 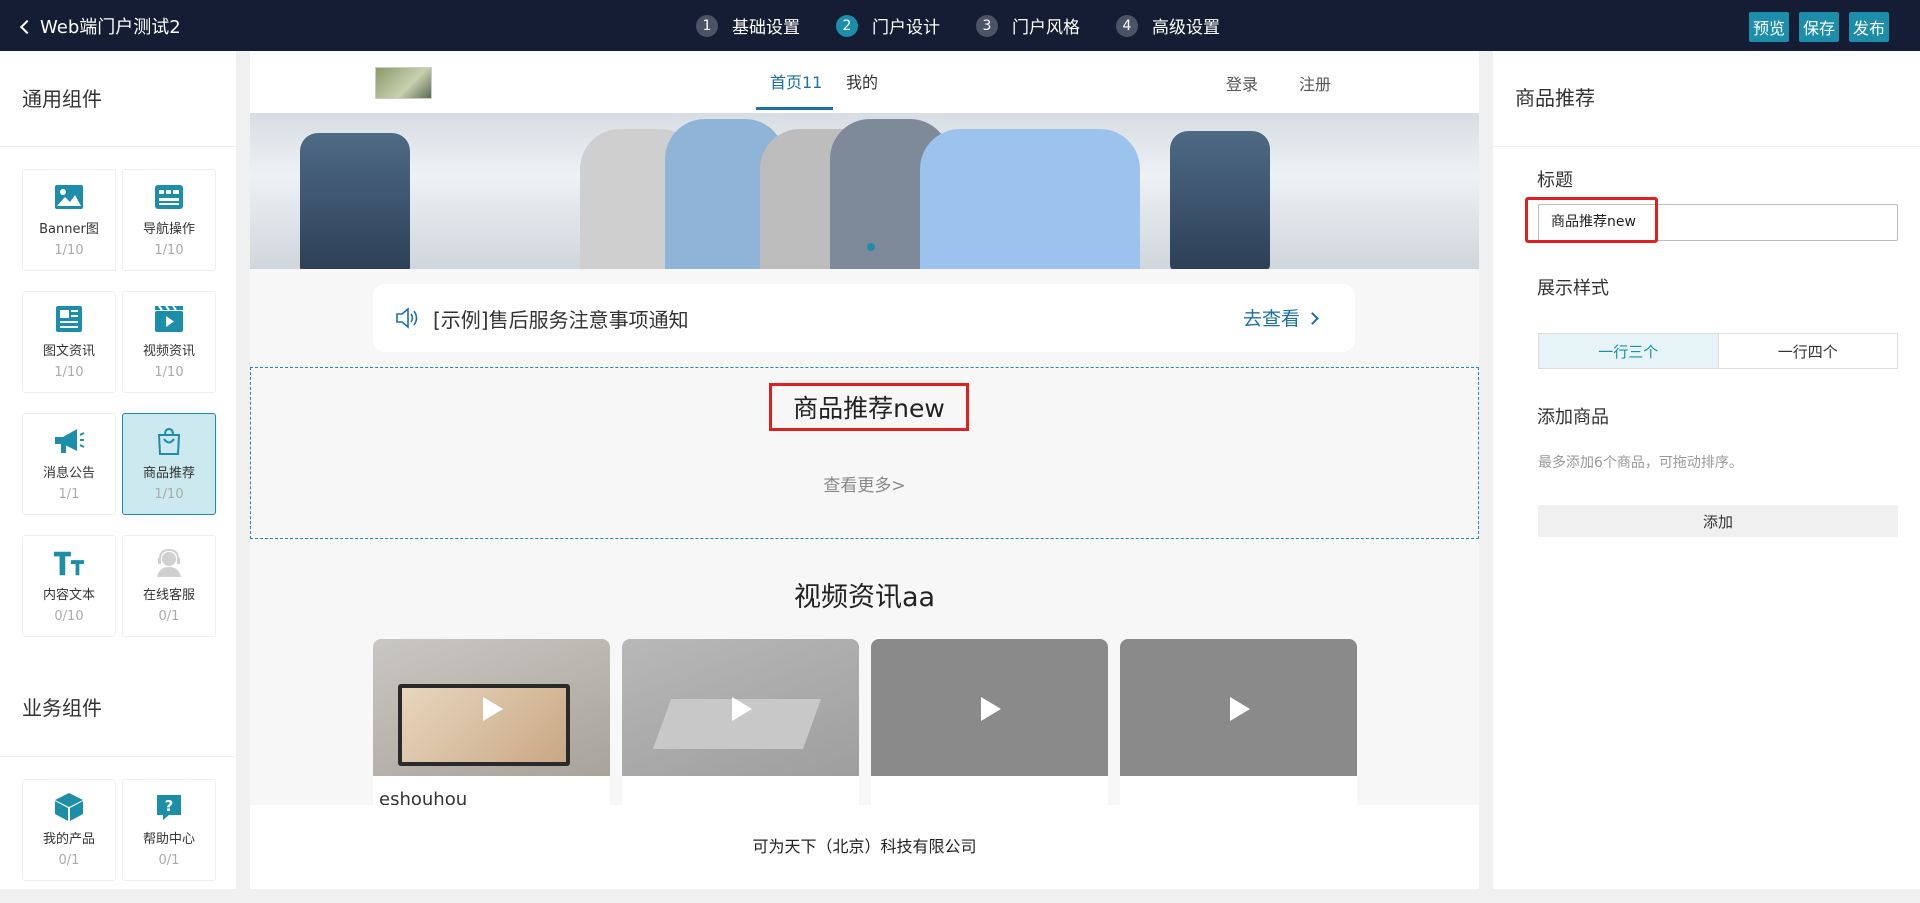 I want to click on component-count: 0/1, so click(x=169, y=616).